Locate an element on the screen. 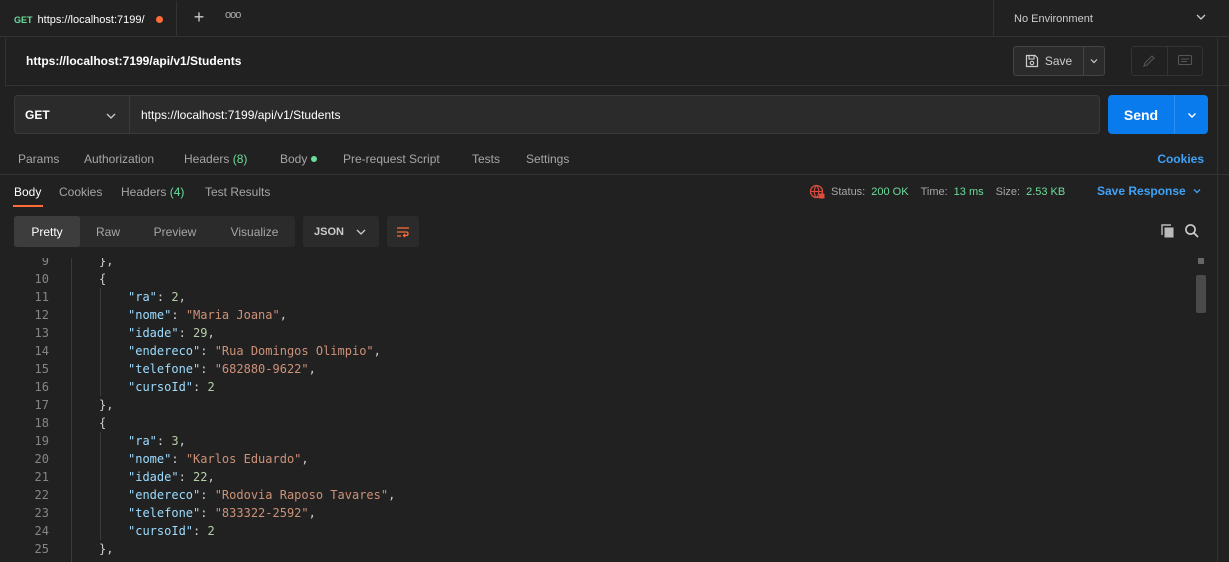 Image resolution: width=1229 pixels, height=562 pixels. edit-pencil-icon is located at coordinates (1150, 61).